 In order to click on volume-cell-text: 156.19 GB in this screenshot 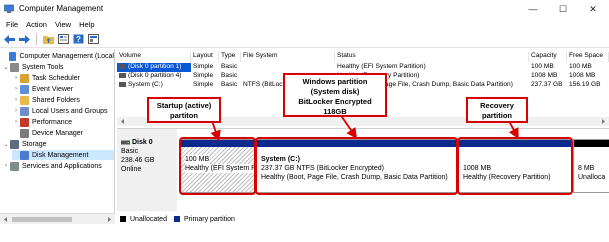, I will do `click(585, 84)`.